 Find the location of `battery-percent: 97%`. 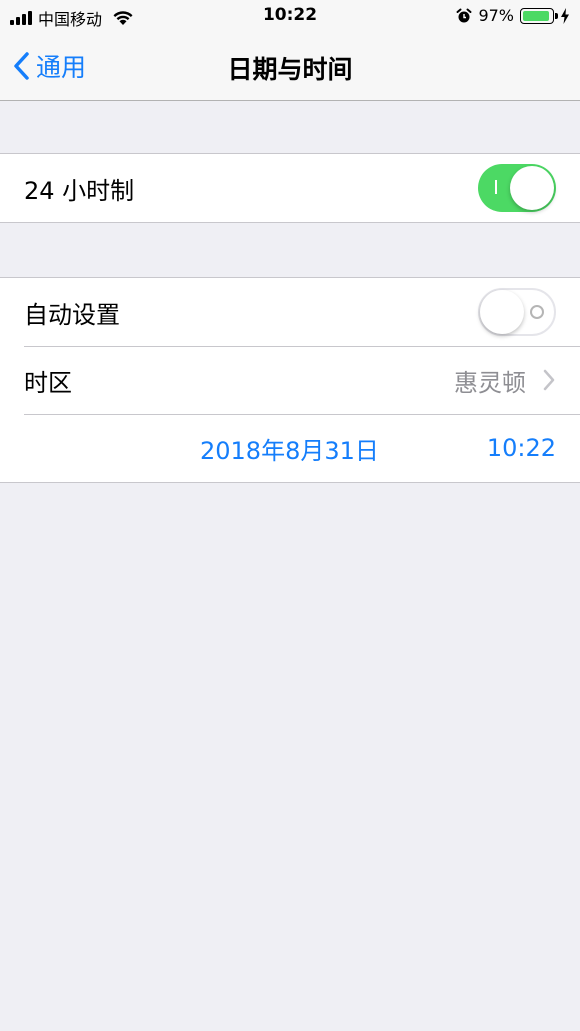

battery-percent: 97% is located at coordinates (496, 15).